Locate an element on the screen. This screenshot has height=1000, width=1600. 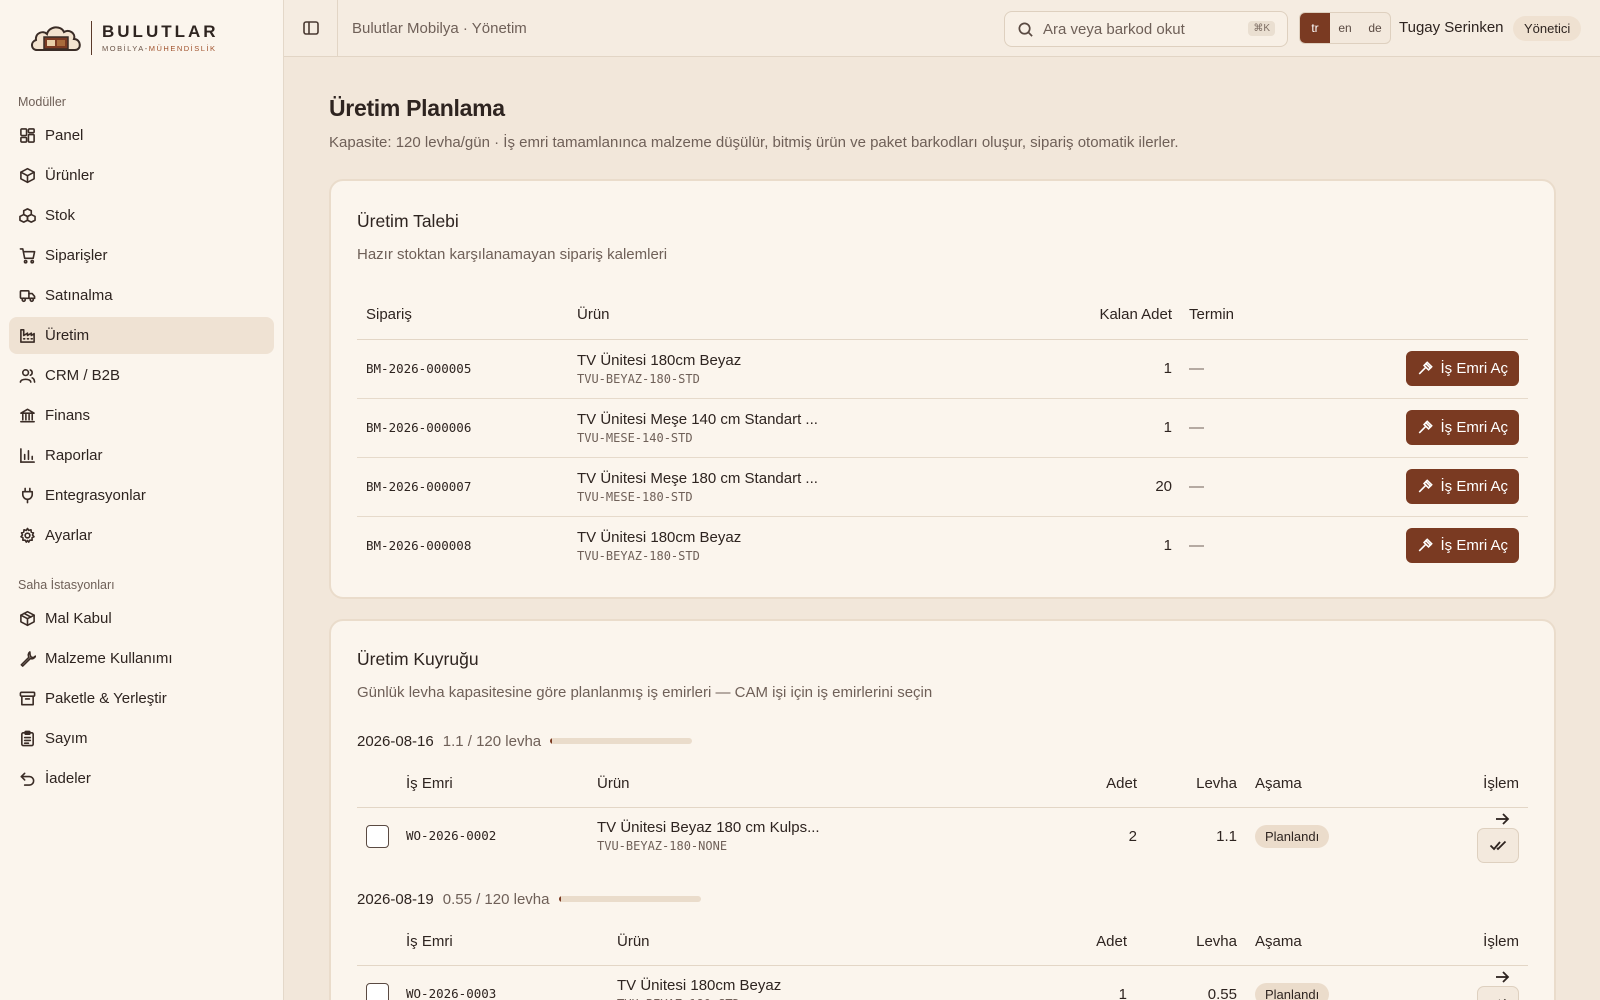
queue-day-capacity: 0.55 / 120 levha is located at coordinates (496, 899).